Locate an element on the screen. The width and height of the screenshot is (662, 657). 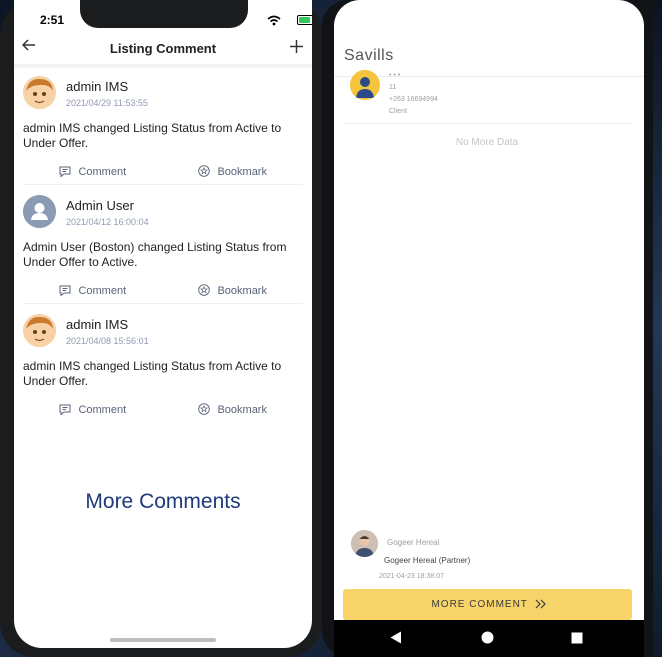
comment-date: 2021/04/12 16:00:04 is located at coordinates (107, 222).